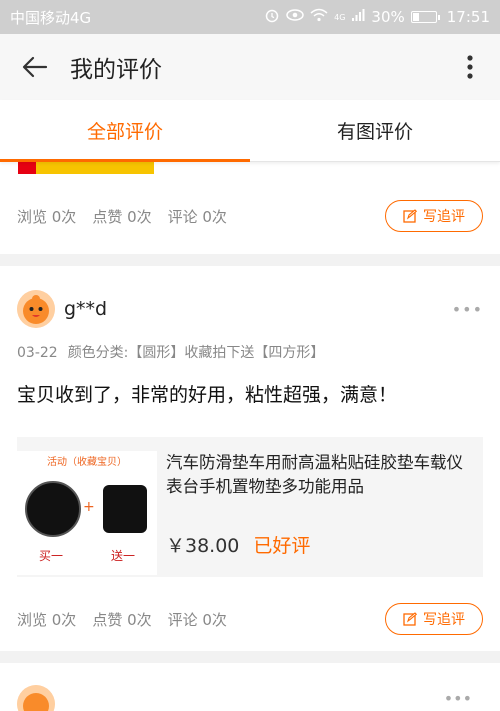  What do you see at coordinates (87, 462) in the screenshot?
I see `product-image-promo-text: 活动（收藏宝贝）` at bounding box center [87, 462].